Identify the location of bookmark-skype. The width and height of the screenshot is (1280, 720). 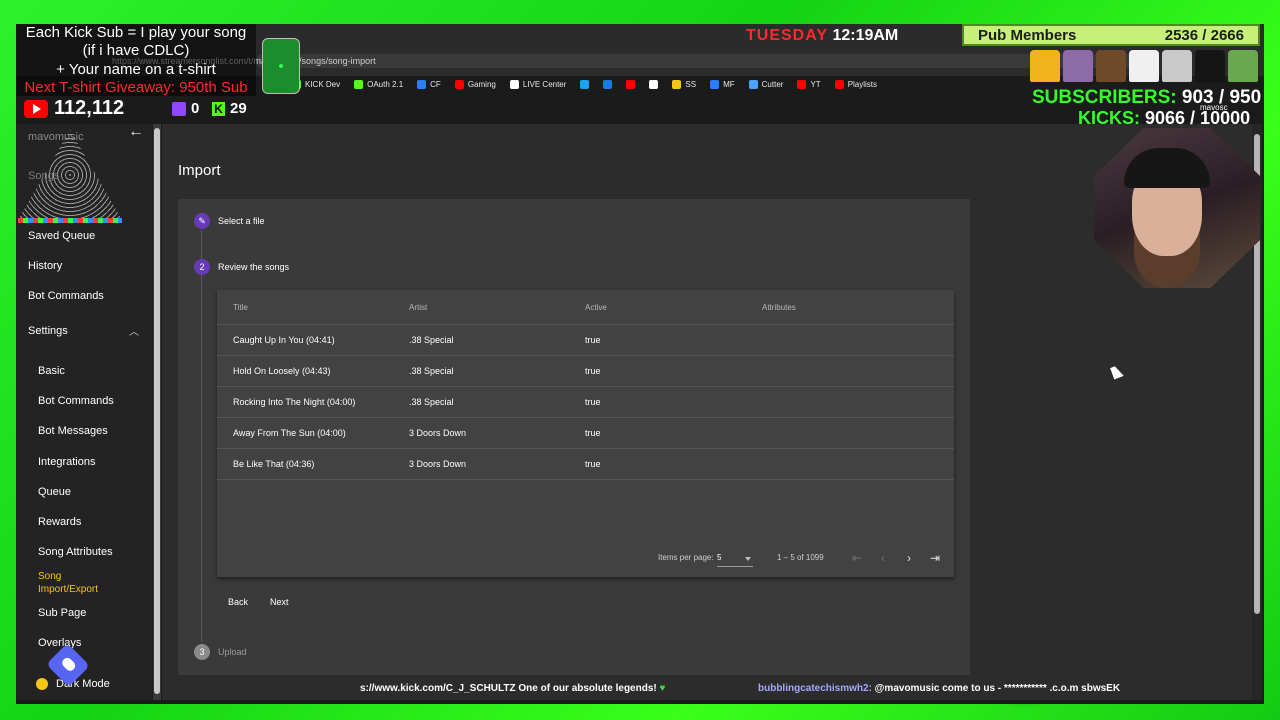
(585, 84).